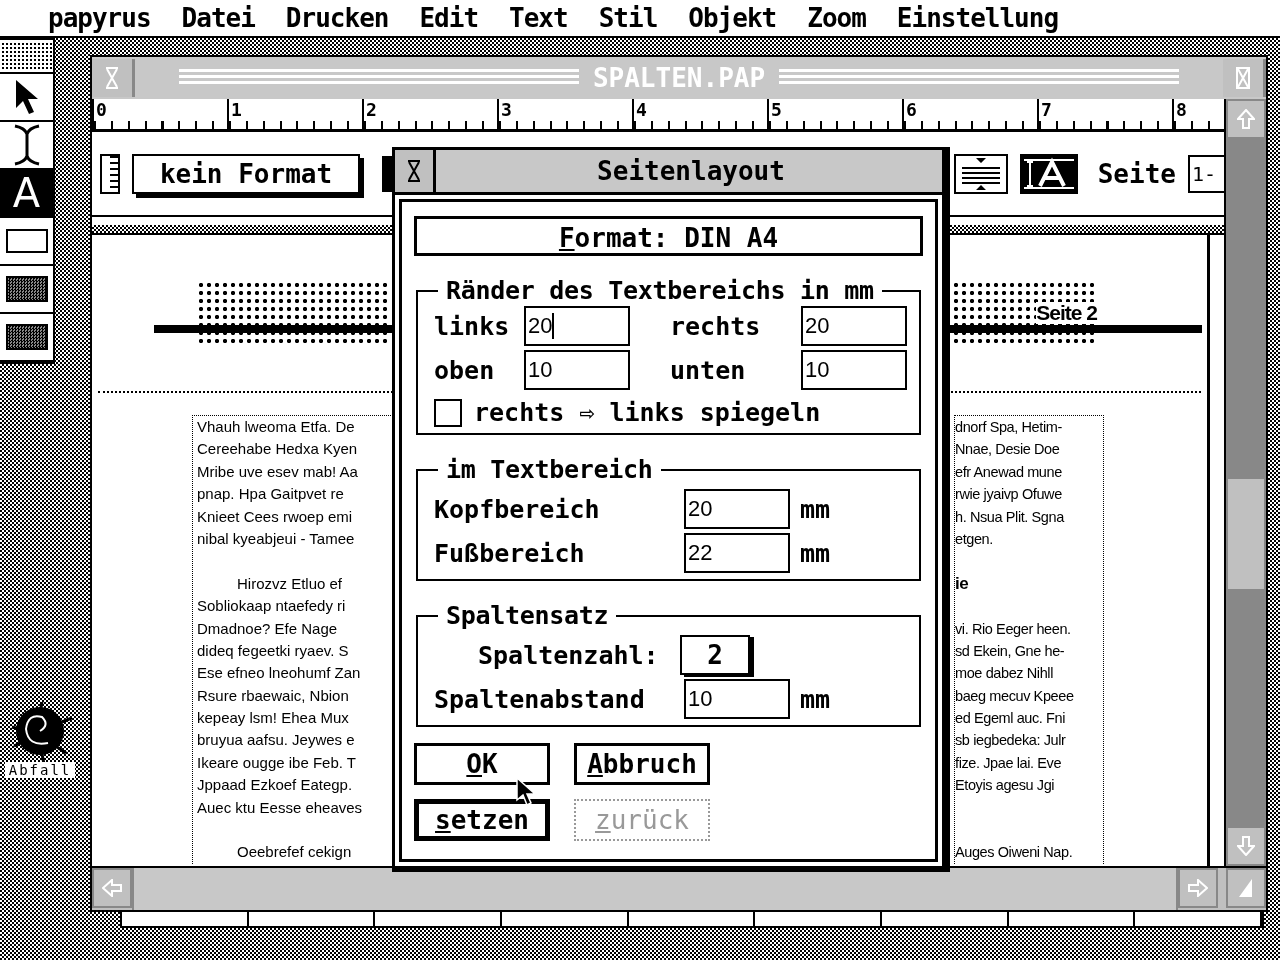 The width and height of the screenshot is (1280, 960). I want to click on trash-label: Abfall, so click(40, 770).